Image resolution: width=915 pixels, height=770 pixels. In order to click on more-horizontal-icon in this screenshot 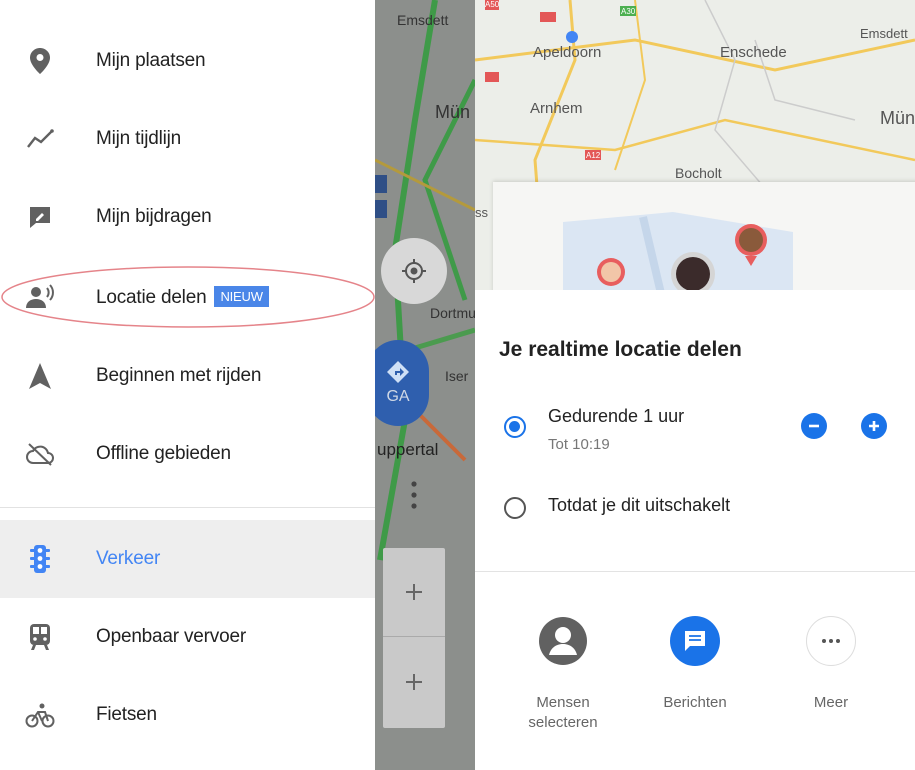, I will do `click(831, 641)`.